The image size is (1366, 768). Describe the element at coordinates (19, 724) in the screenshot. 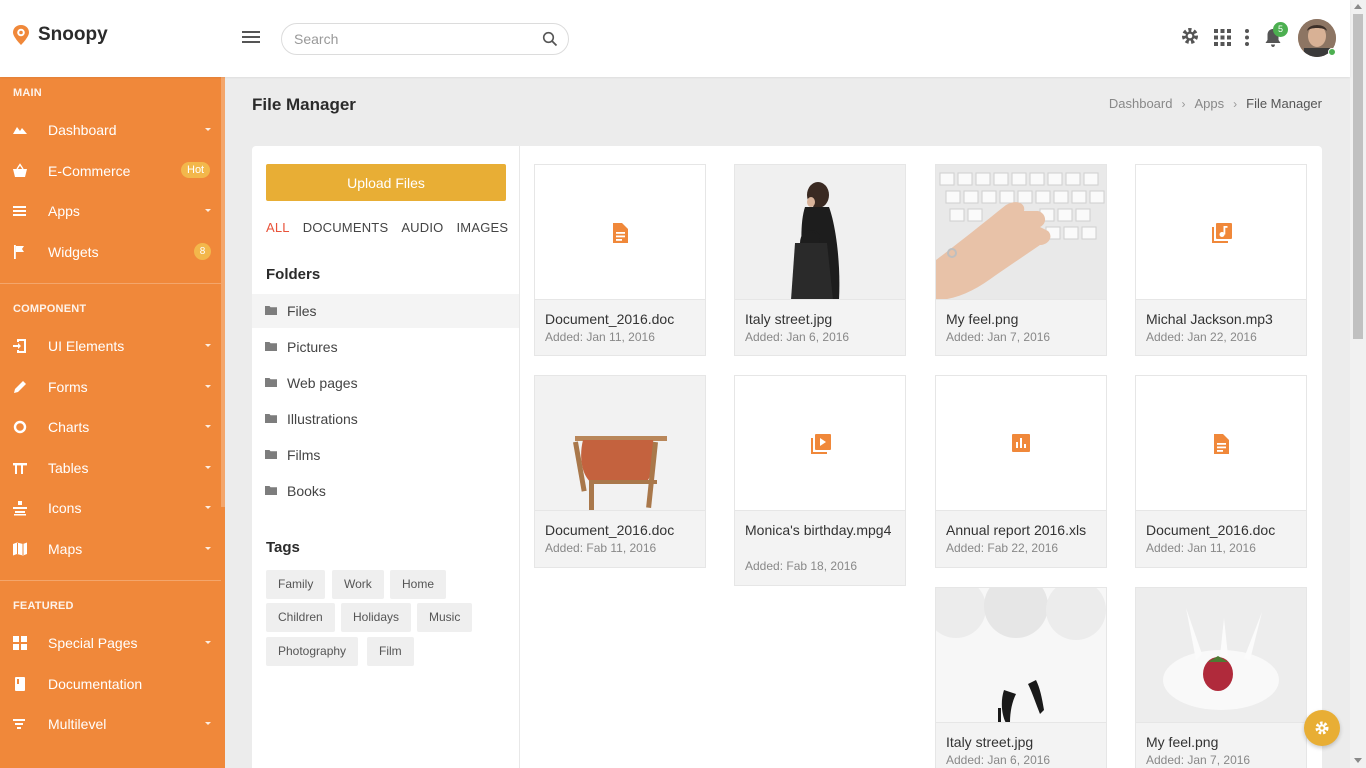

I see `filter-icon` at that location.